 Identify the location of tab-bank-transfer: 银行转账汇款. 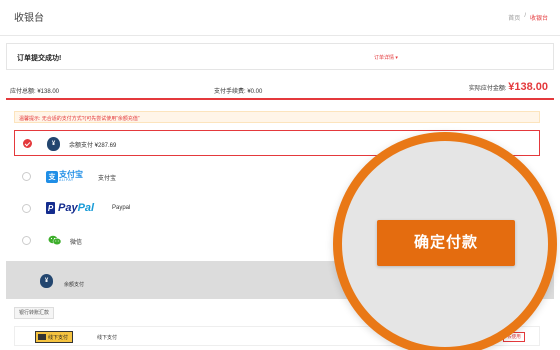
(34, 313).